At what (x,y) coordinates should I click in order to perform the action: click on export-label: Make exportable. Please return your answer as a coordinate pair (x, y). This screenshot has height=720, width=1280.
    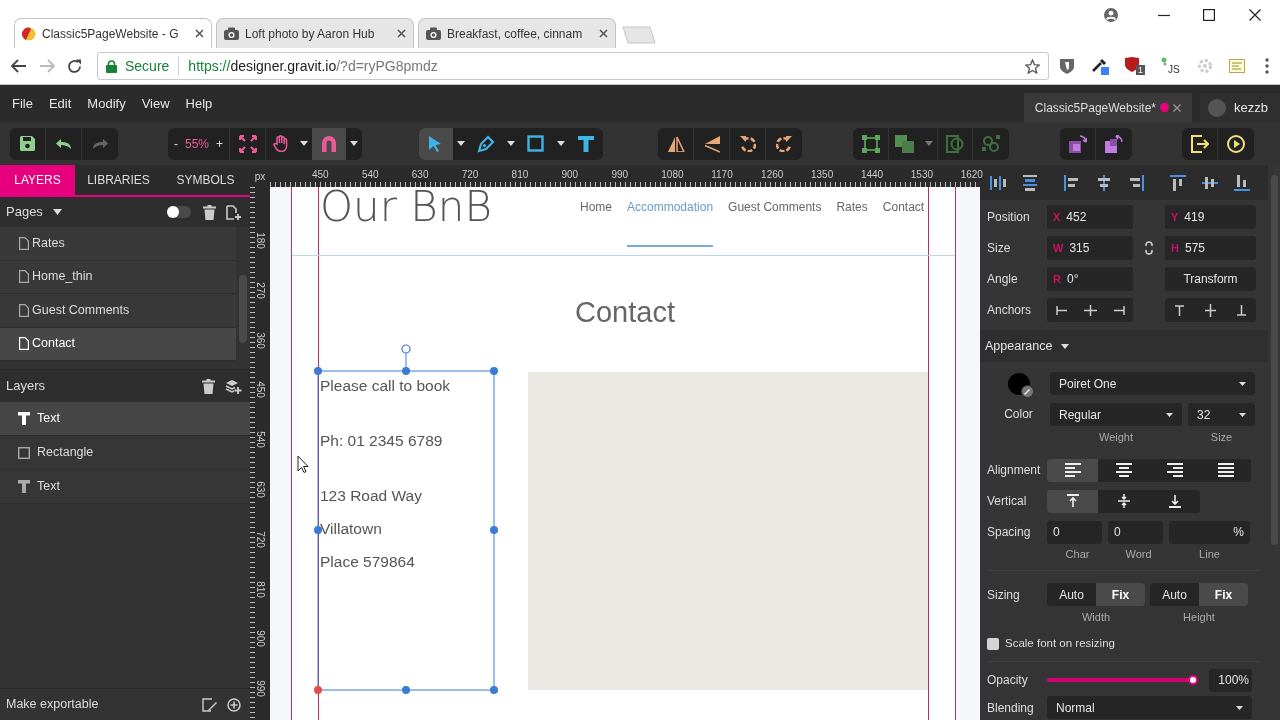
    Looking at the image, I should click on (52, 704).